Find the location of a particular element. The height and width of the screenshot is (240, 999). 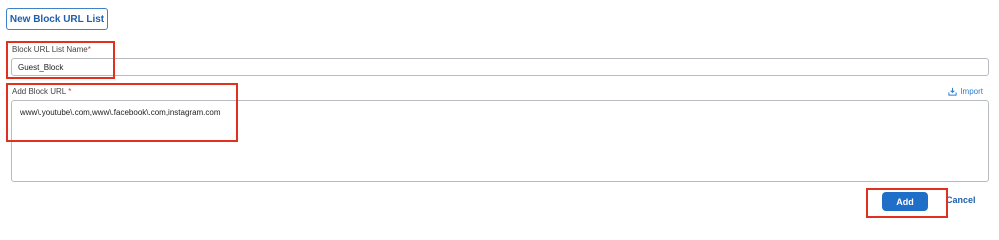

new-block-url-list-button: New Block URL List is located at coordinates (57, 19).